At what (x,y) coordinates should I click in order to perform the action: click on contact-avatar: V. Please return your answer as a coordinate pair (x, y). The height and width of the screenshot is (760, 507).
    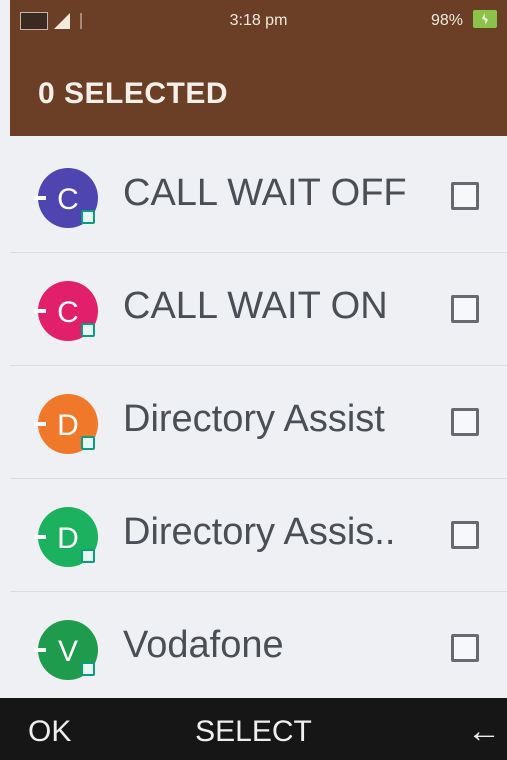
    Looking at the image, I should click on (66, 650).